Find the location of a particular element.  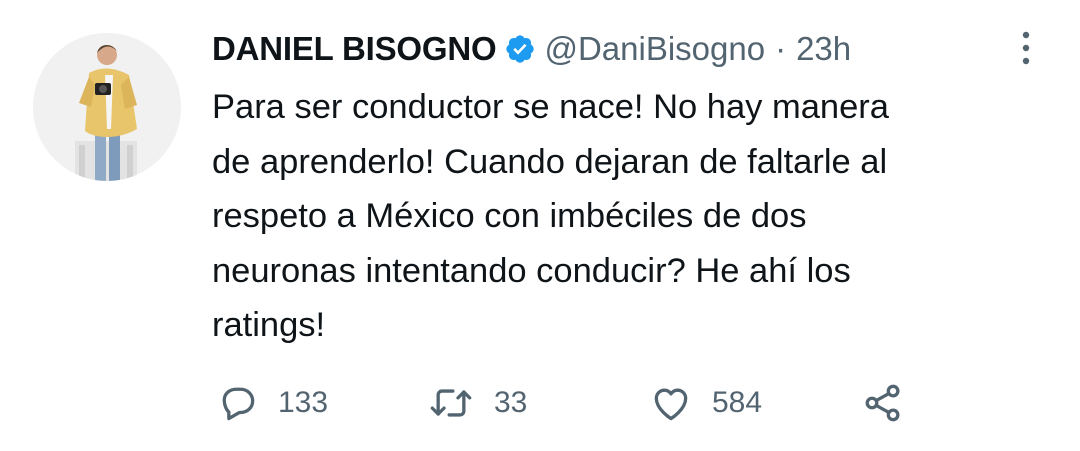

more-icon is located at coordinates (1026, 48).